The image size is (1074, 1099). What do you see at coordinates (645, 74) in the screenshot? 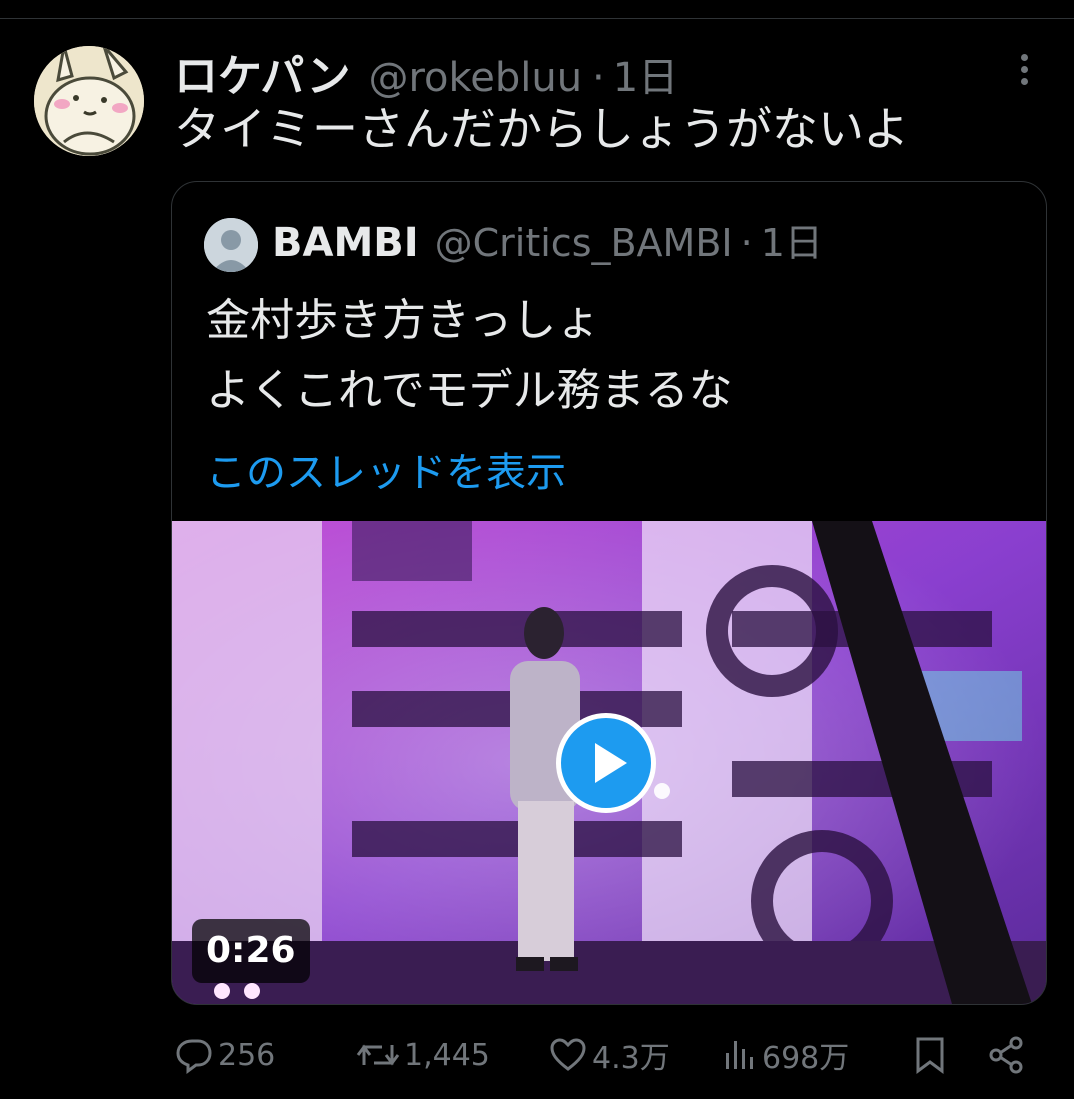
I see `tweet-time: 1日` at bounding box center [645, 74].